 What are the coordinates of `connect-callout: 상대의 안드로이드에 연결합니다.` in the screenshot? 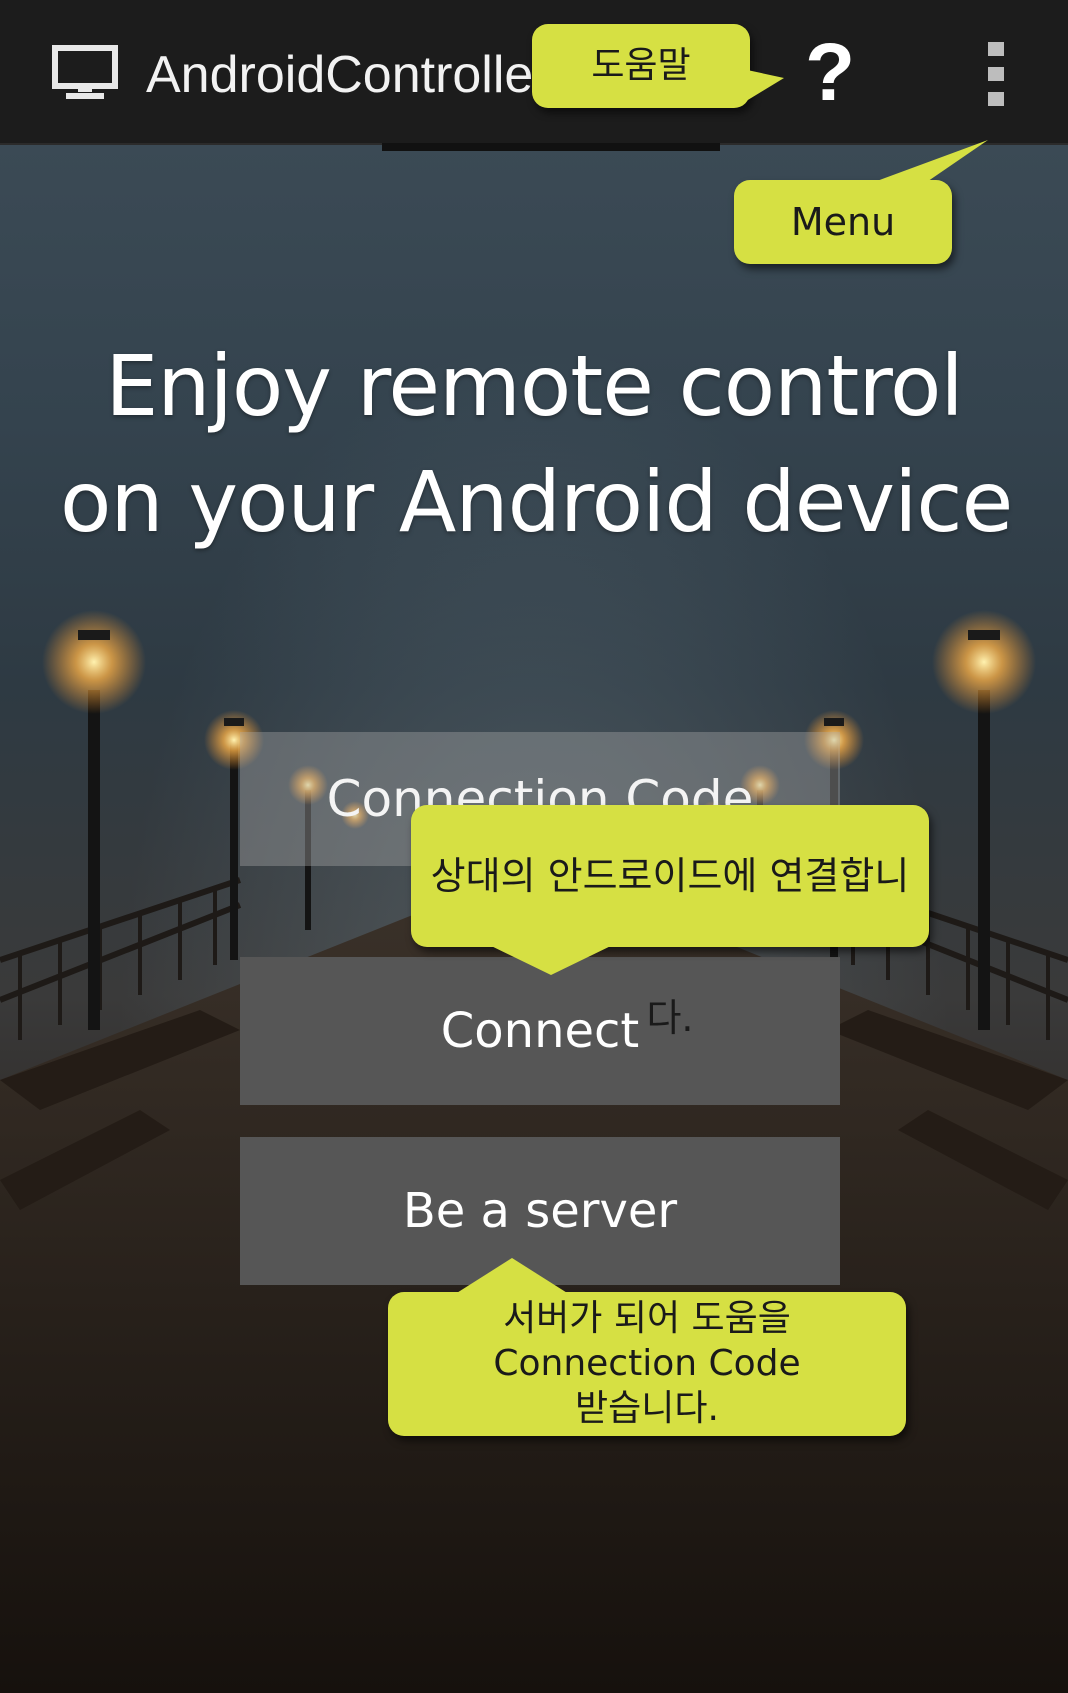 It's located at (670, 922).